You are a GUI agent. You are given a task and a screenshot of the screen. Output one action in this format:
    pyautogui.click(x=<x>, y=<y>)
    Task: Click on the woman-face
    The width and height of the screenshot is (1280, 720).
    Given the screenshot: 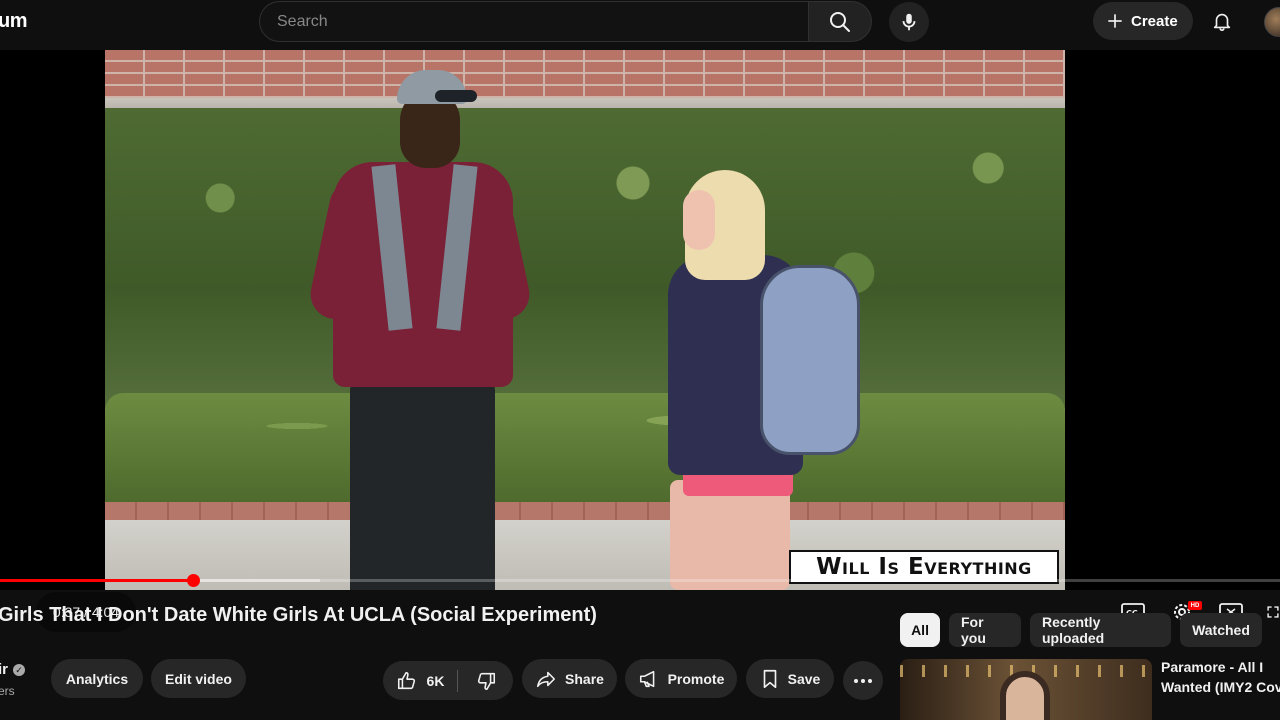 What is the action you would take?
    pyautogui.click(x=699, y=220)
    